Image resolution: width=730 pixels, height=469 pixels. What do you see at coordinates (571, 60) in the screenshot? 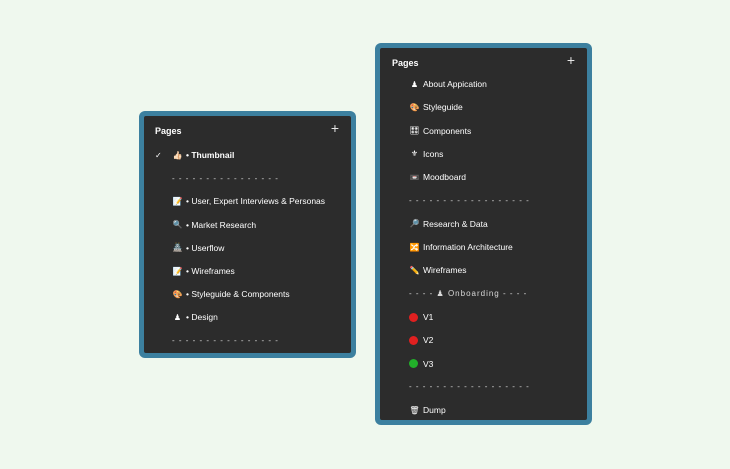
I see `right-add-page-icon: +` at bounding box center [571, 60].